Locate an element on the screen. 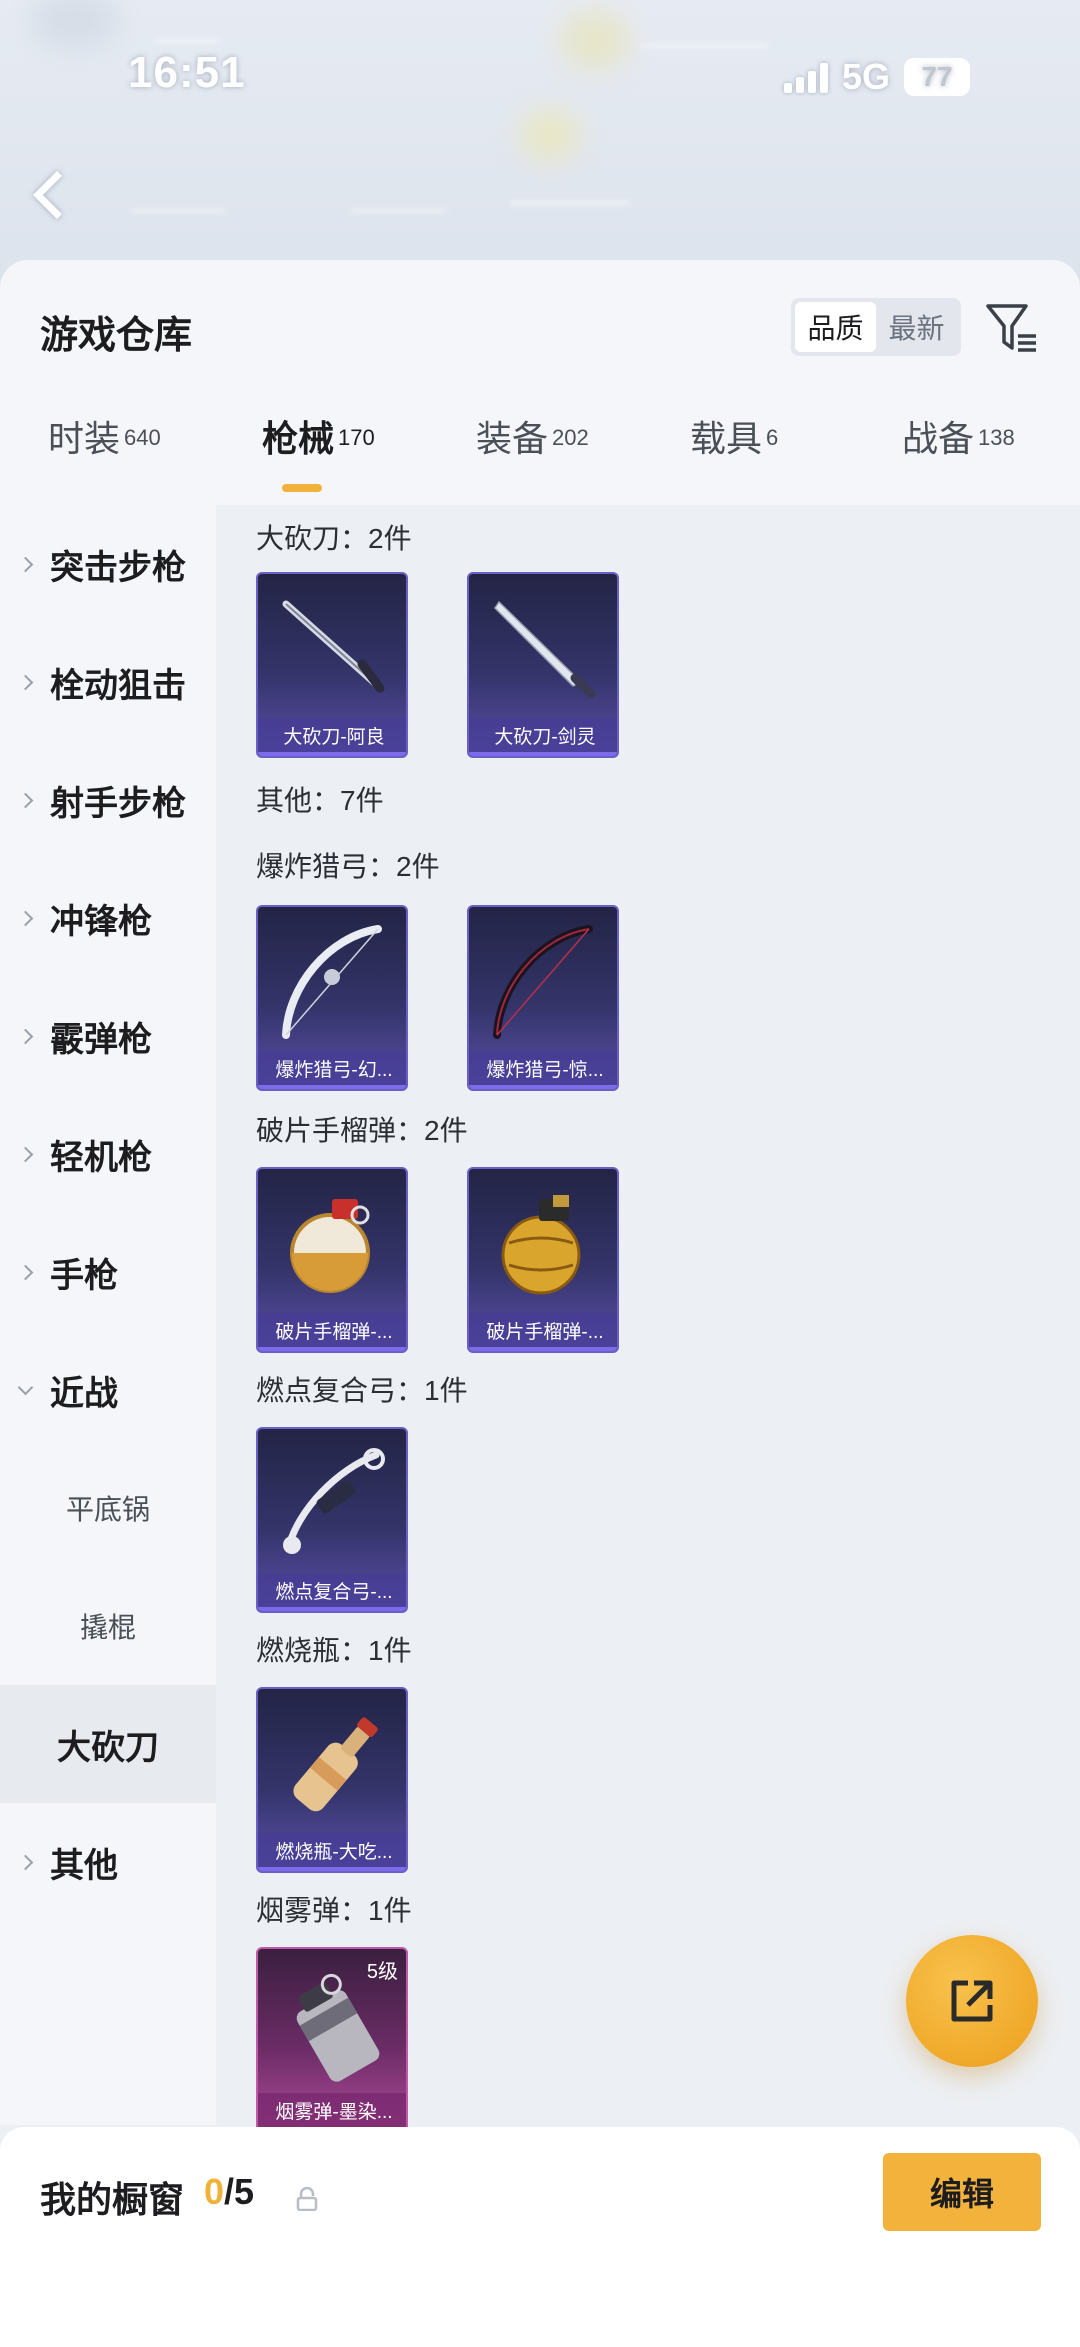  sort-toggle: 品质 最新 is located at coordinates (876, 327).